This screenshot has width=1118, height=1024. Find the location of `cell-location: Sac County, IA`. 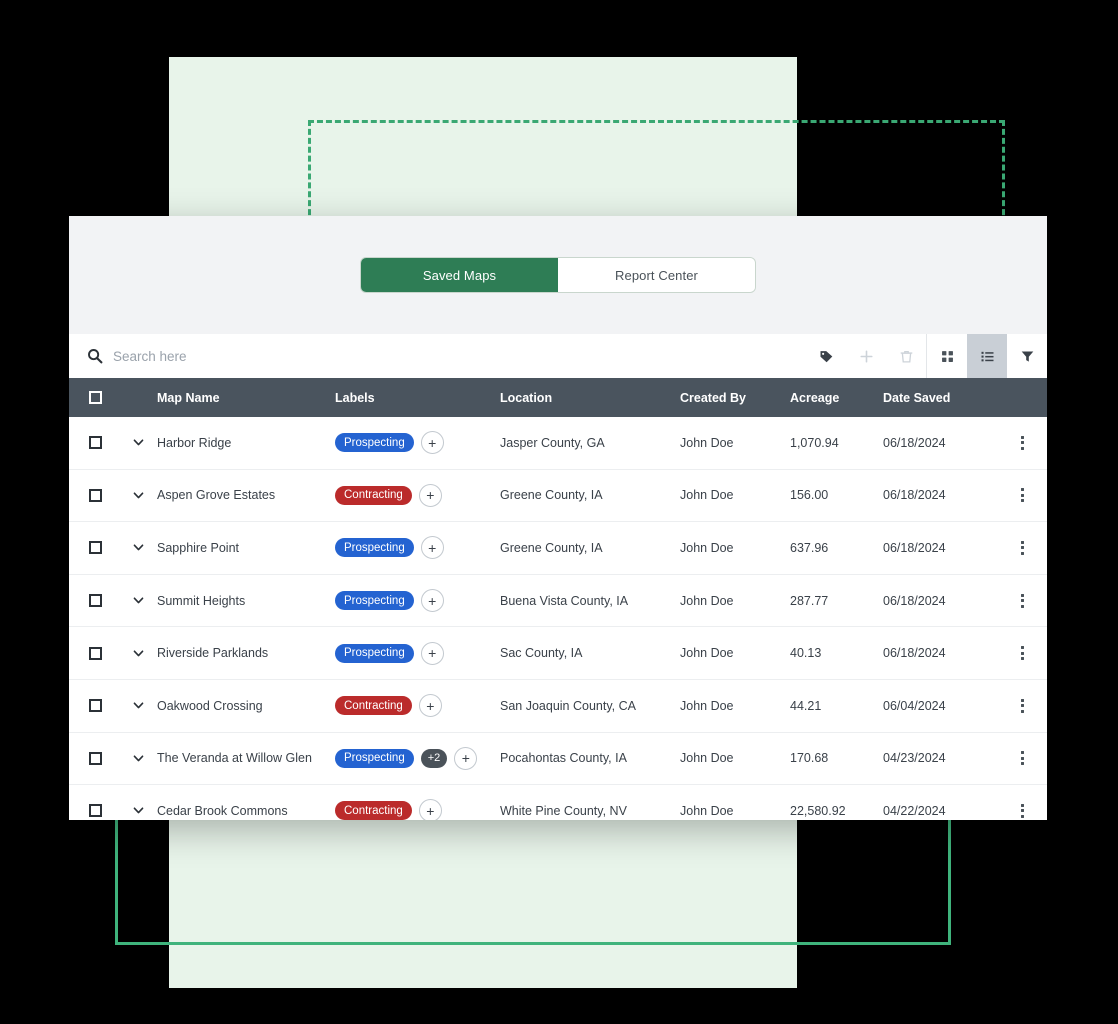

cell-location: Sac County, IA is located at coordinates (541, 653).